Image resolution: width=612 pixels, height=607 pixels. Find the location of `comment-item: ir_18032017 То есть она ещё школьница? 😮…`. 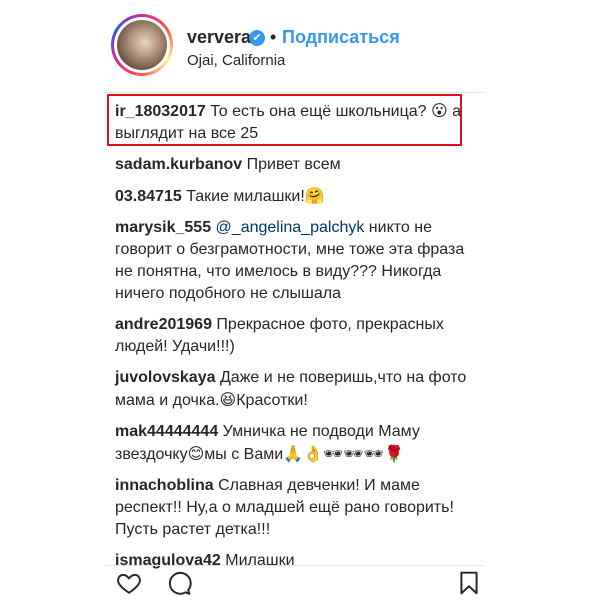

comment-item: ir_18032017 То есть она ещё школьница? 😮… is located at coordinates (300, 122).